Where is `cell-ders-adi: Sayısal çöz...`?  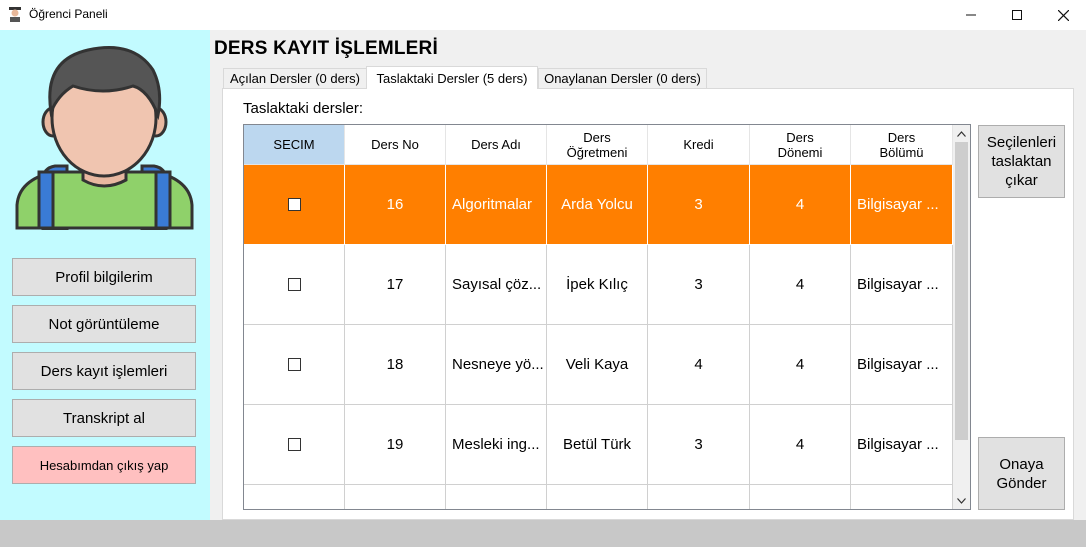
cell-ders-adi: Sayısal çöz... is located at coordinates (496, 285).